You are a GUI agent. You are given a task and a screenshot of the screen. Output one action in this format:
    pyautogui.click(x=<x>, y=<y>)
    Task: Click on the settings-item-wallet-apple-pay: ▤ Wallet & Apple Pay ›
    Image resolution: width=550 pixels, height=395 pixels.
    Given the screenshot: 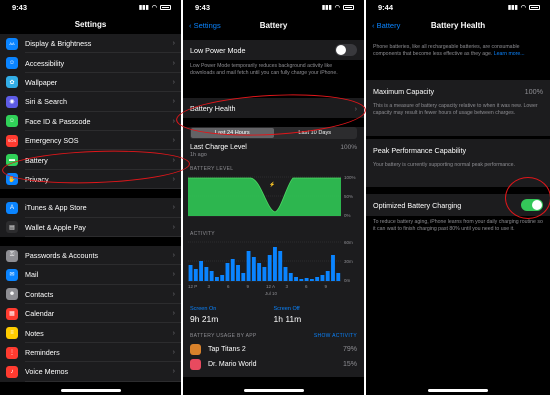 What is the action you would take?
    pyautogui.click(x=90, y=227)
    